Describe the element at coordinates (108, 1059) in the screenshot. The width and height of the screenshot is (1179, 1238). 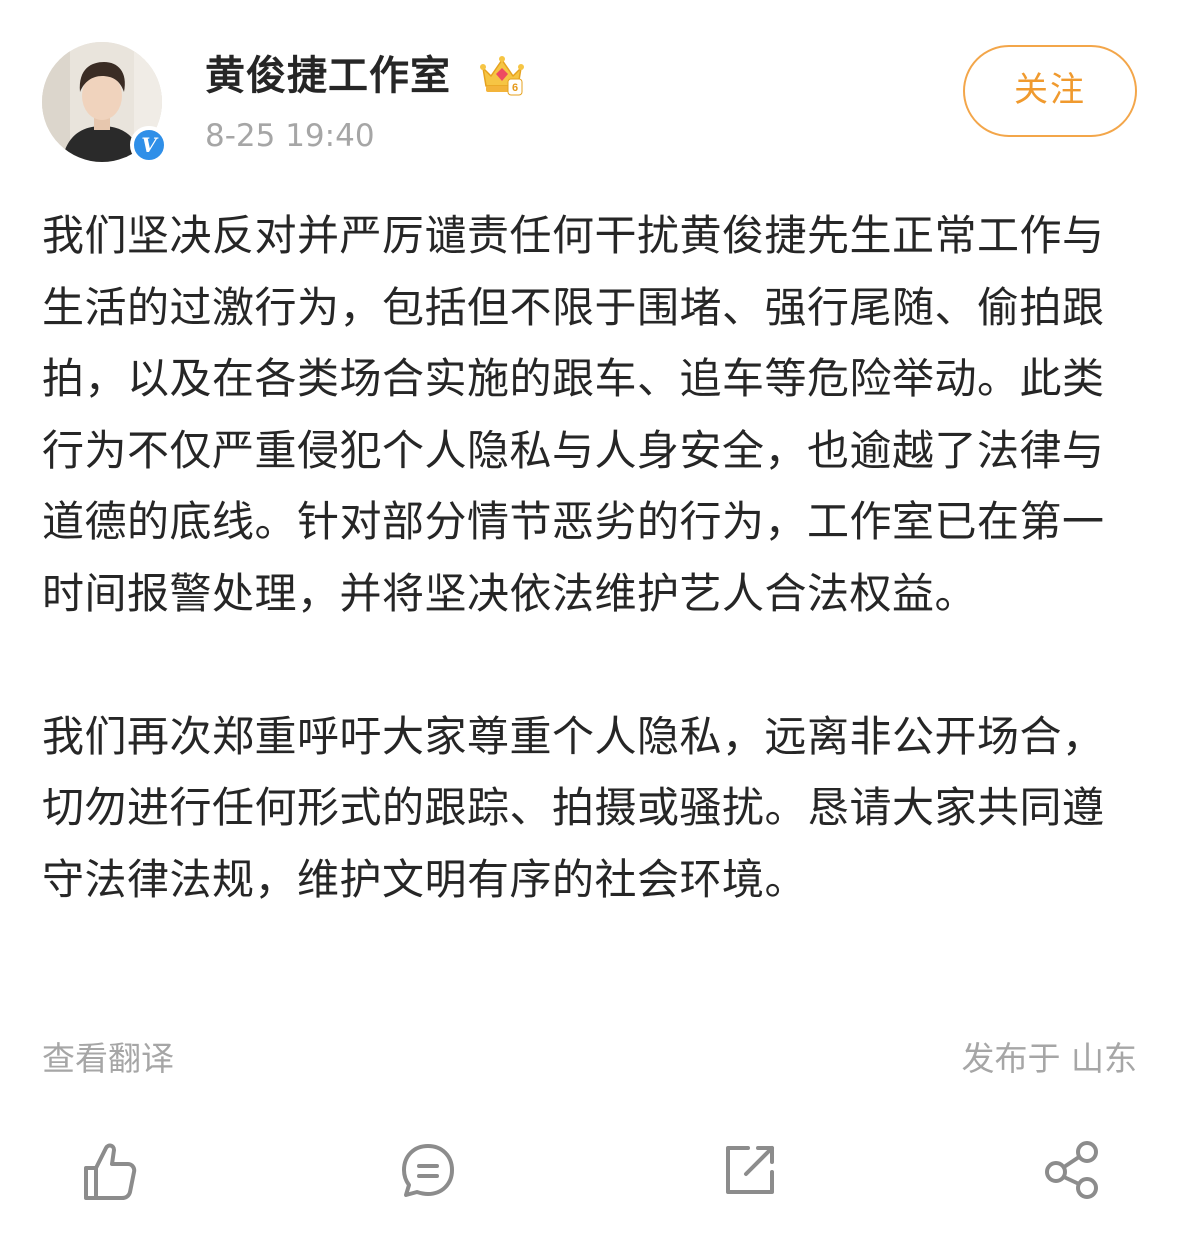
I see `view-translation-link: 查看翻译` at that location.